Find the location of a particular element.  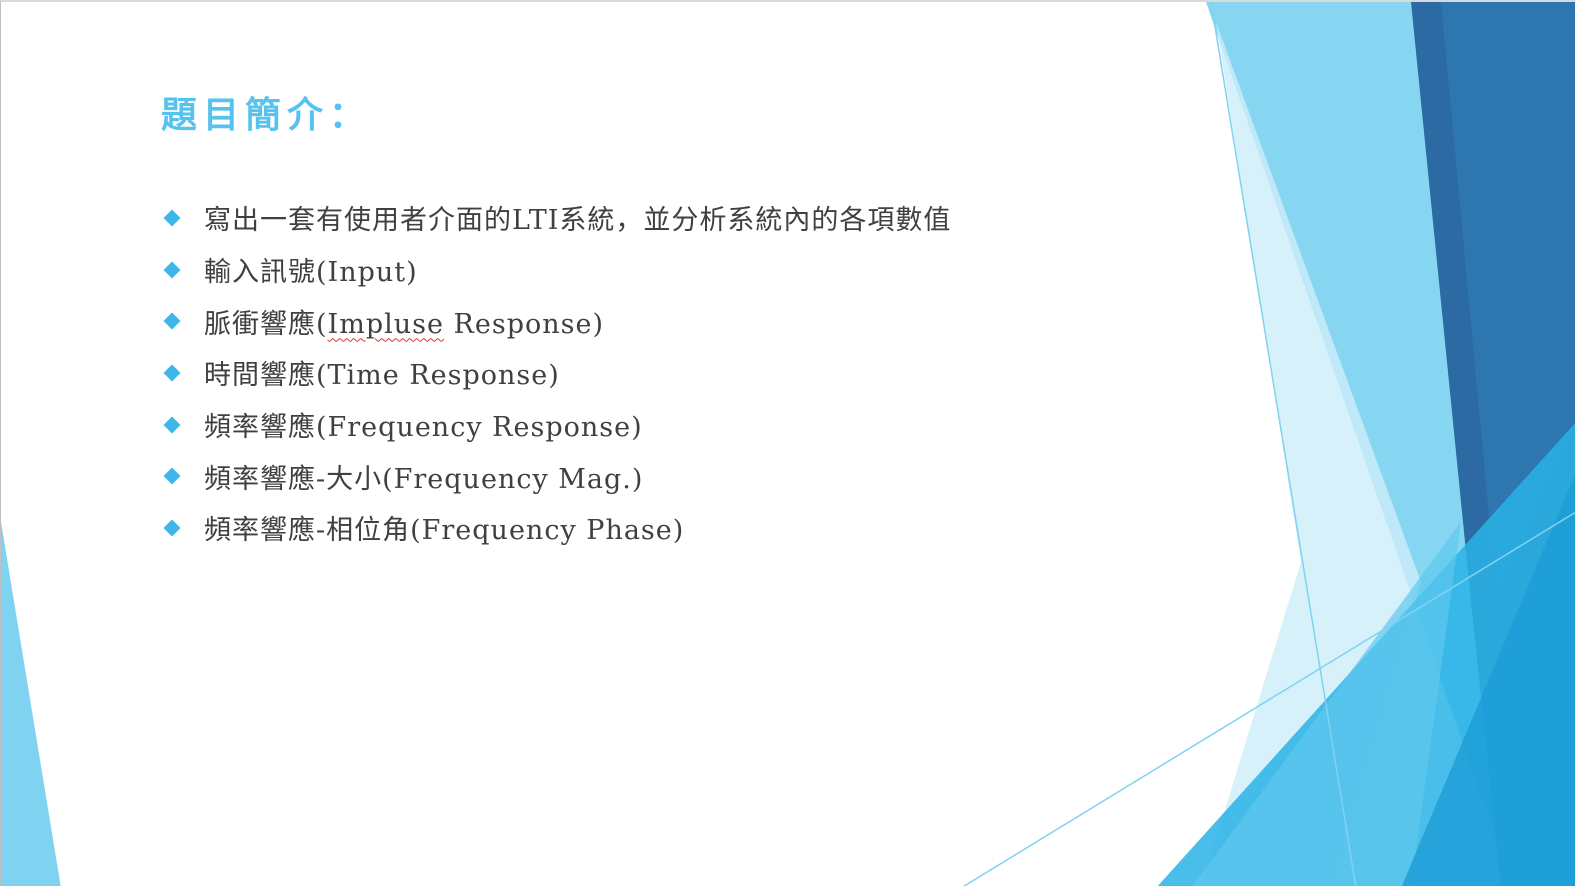

list-item: 時間響應(Time Response) is located at coordinates (556, 373).